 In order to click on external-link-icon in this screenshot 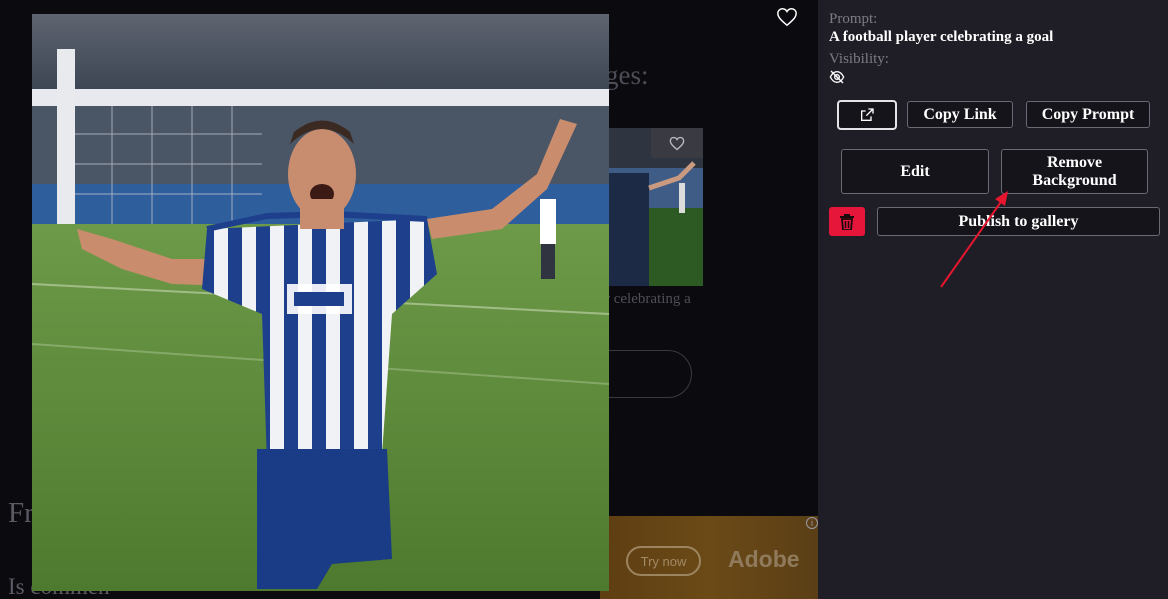, I will do `click(867, 114)`.